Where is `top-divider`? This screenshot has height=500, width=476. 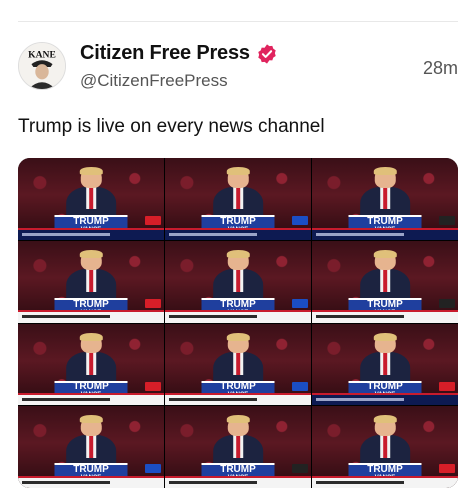
top-divider is located at coordinates (238, 21).